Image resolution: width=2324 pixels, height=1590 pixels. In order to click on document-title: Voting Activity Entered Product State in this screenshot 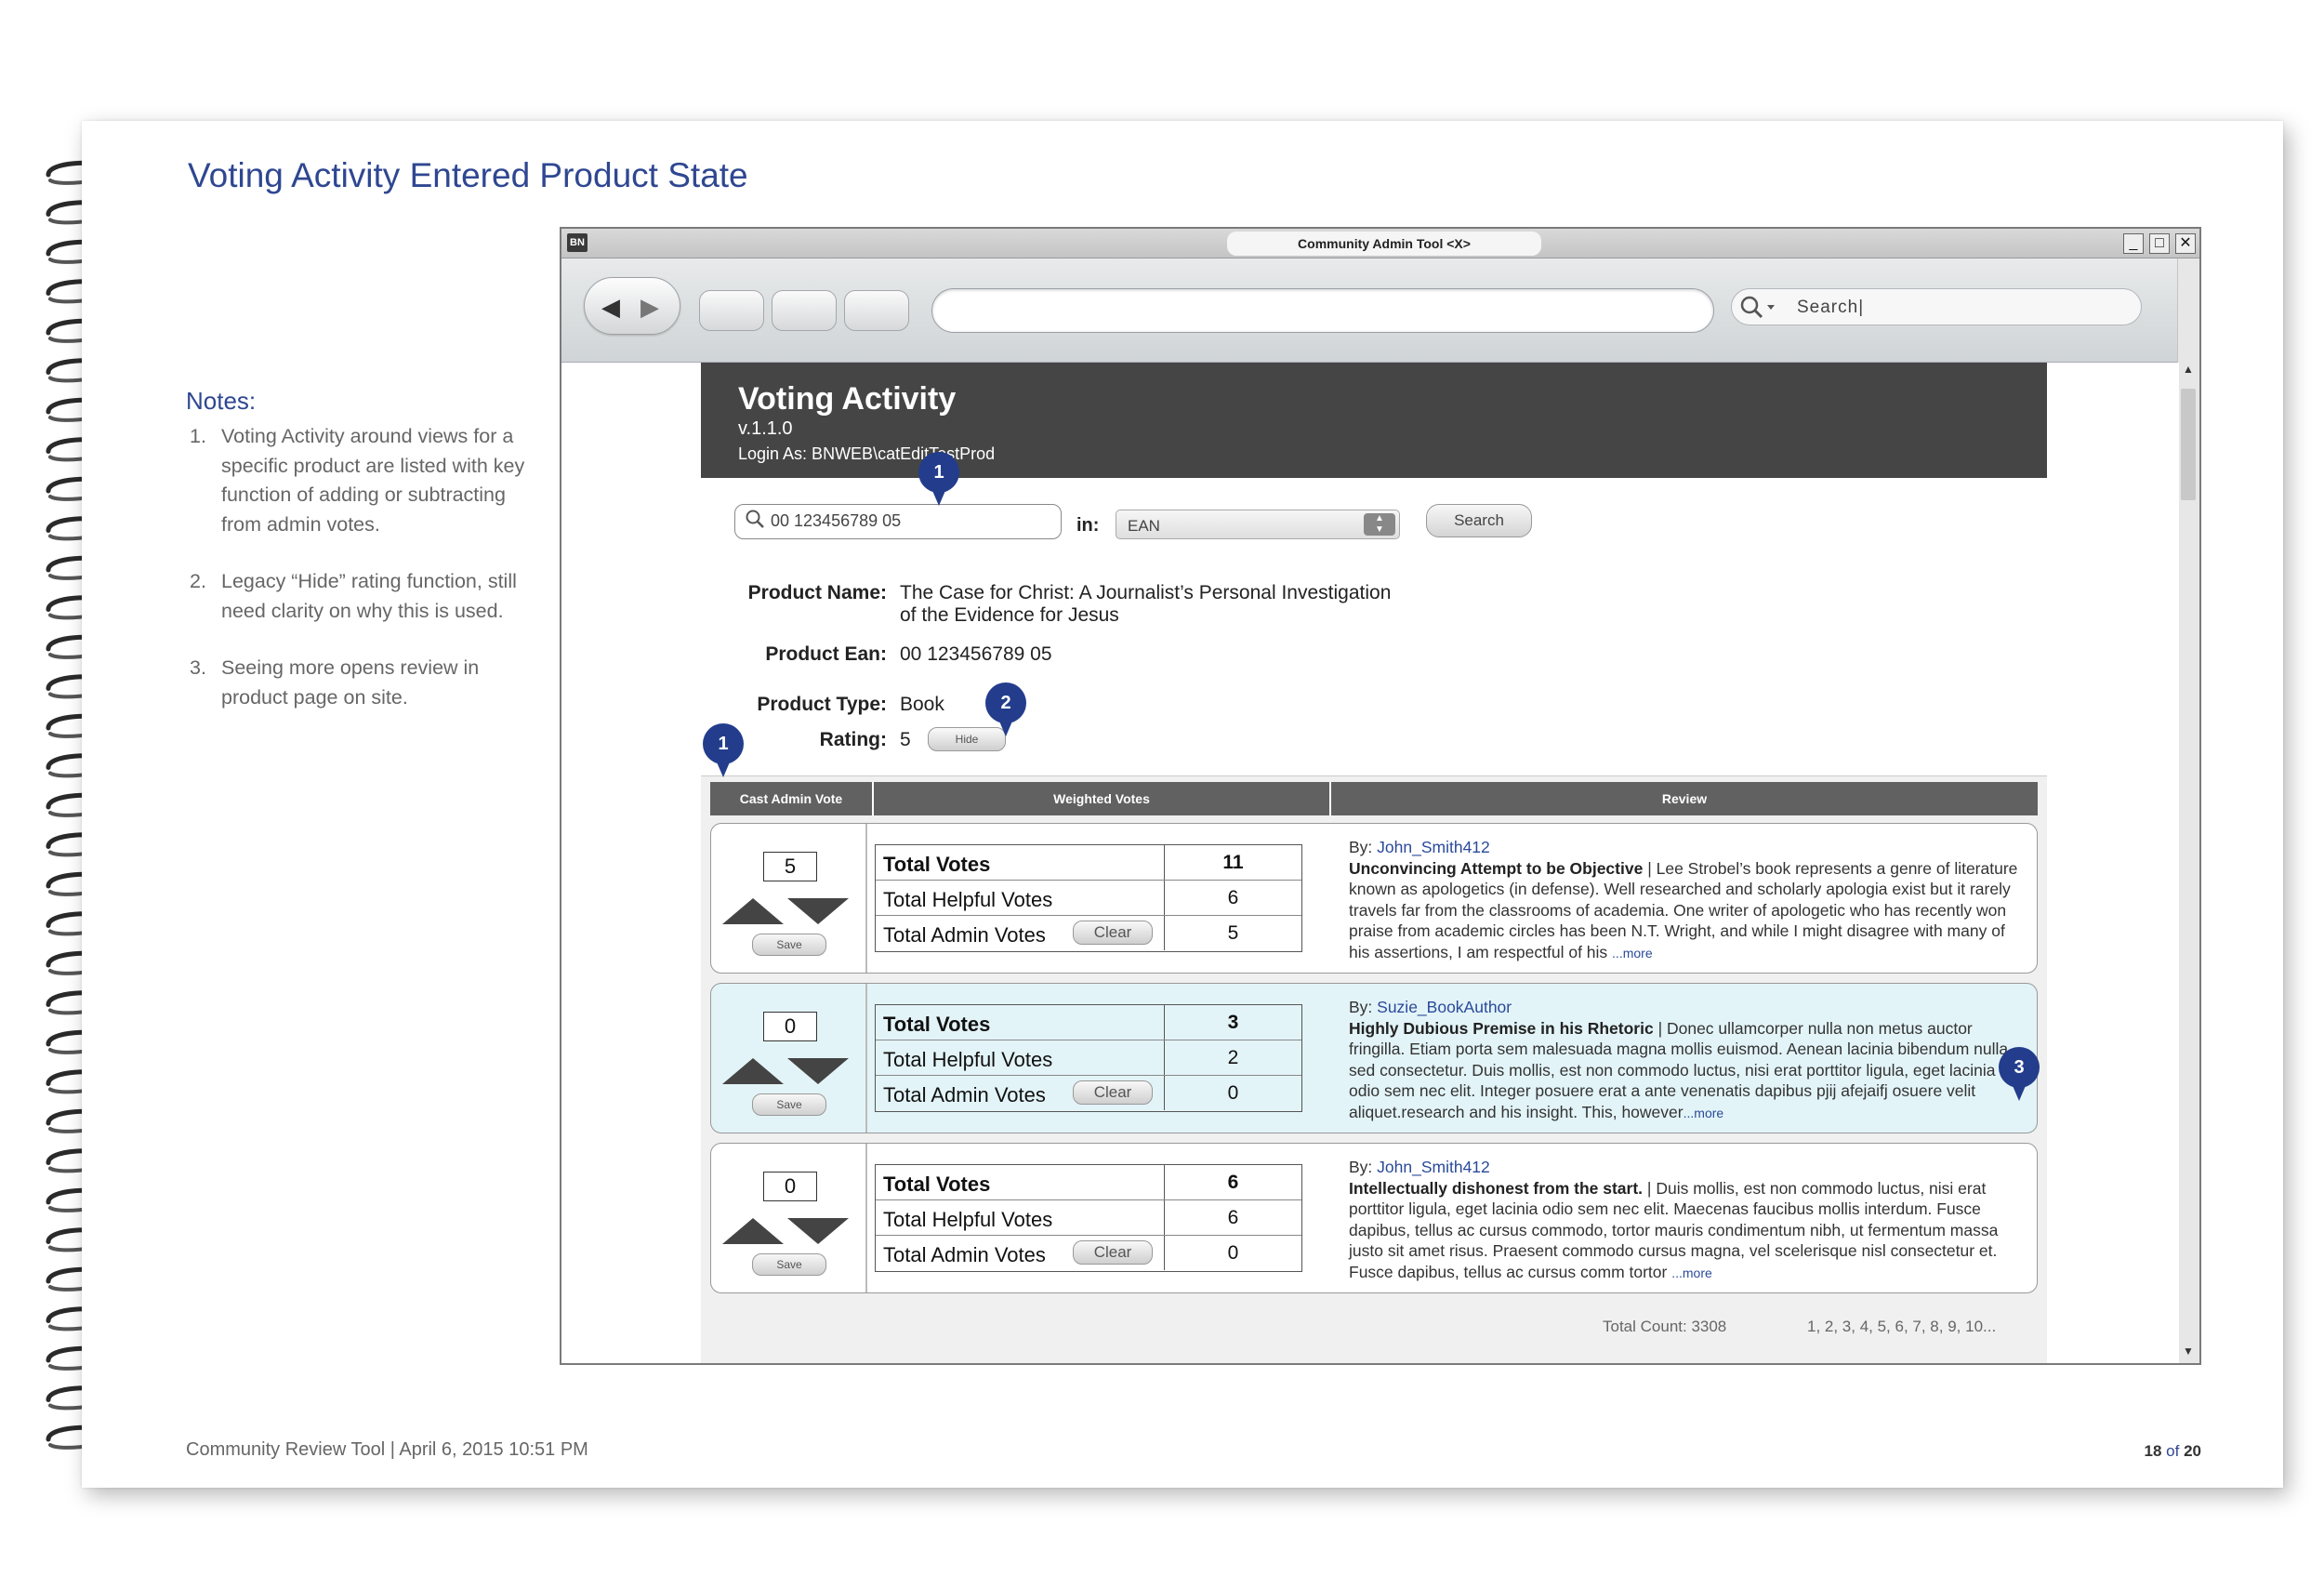, I will do `click(468, 175)`.